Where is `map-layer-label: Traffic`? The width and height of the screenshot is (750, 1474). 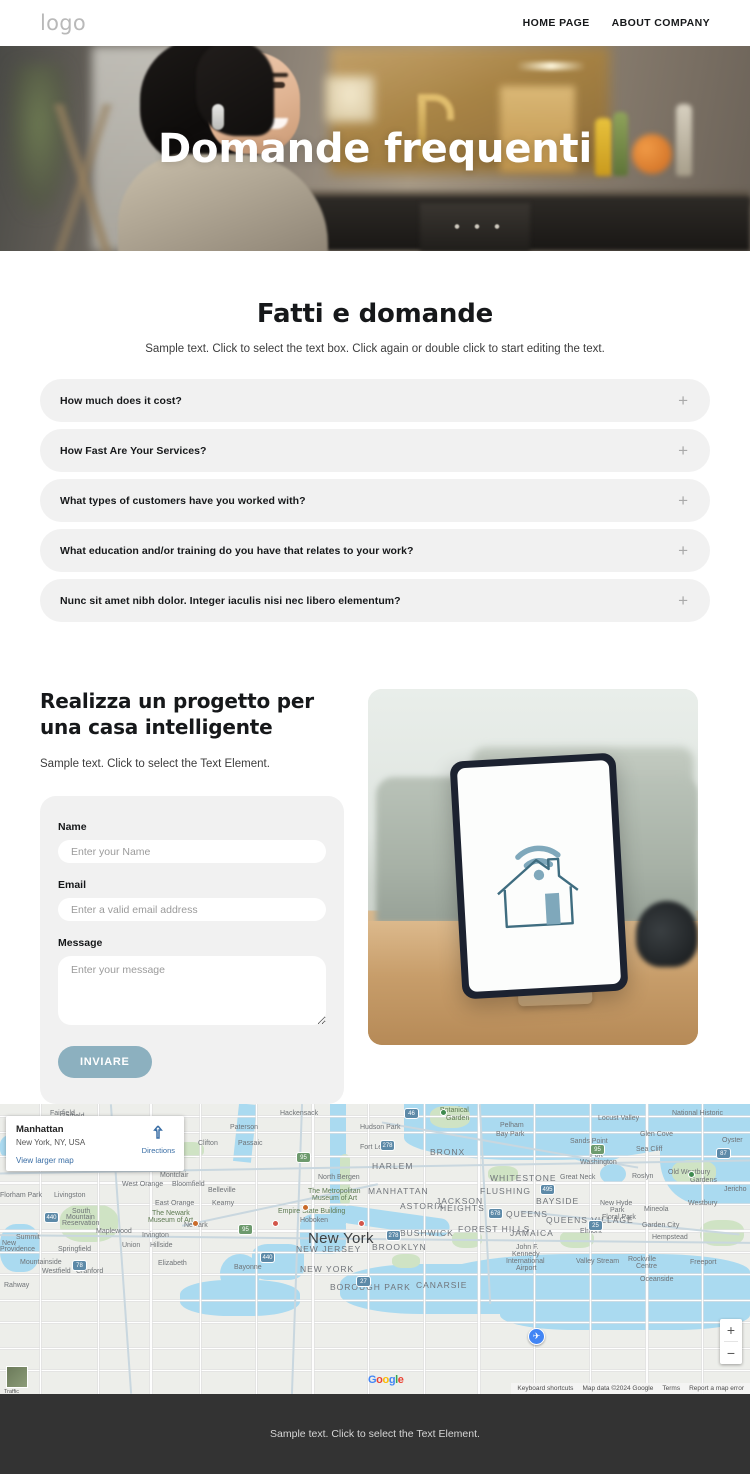 map-layer-label: Traffic is located at coordinates (11, 1392).